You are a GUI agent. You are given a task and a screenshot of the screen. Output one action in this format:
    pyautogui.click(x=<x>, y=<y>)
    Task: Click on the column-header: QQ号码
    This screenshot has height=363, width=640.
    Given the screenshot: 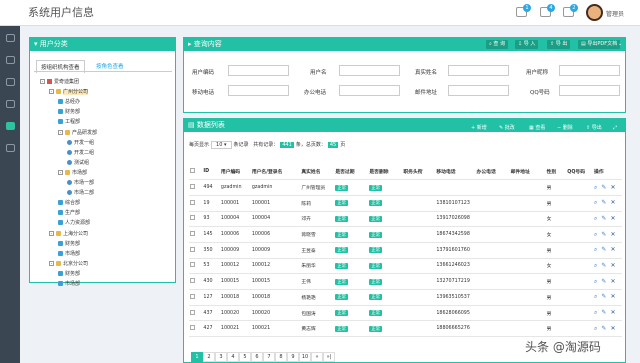 What is the action you would take?
    pyautogui.click(x=580, y=172)
    